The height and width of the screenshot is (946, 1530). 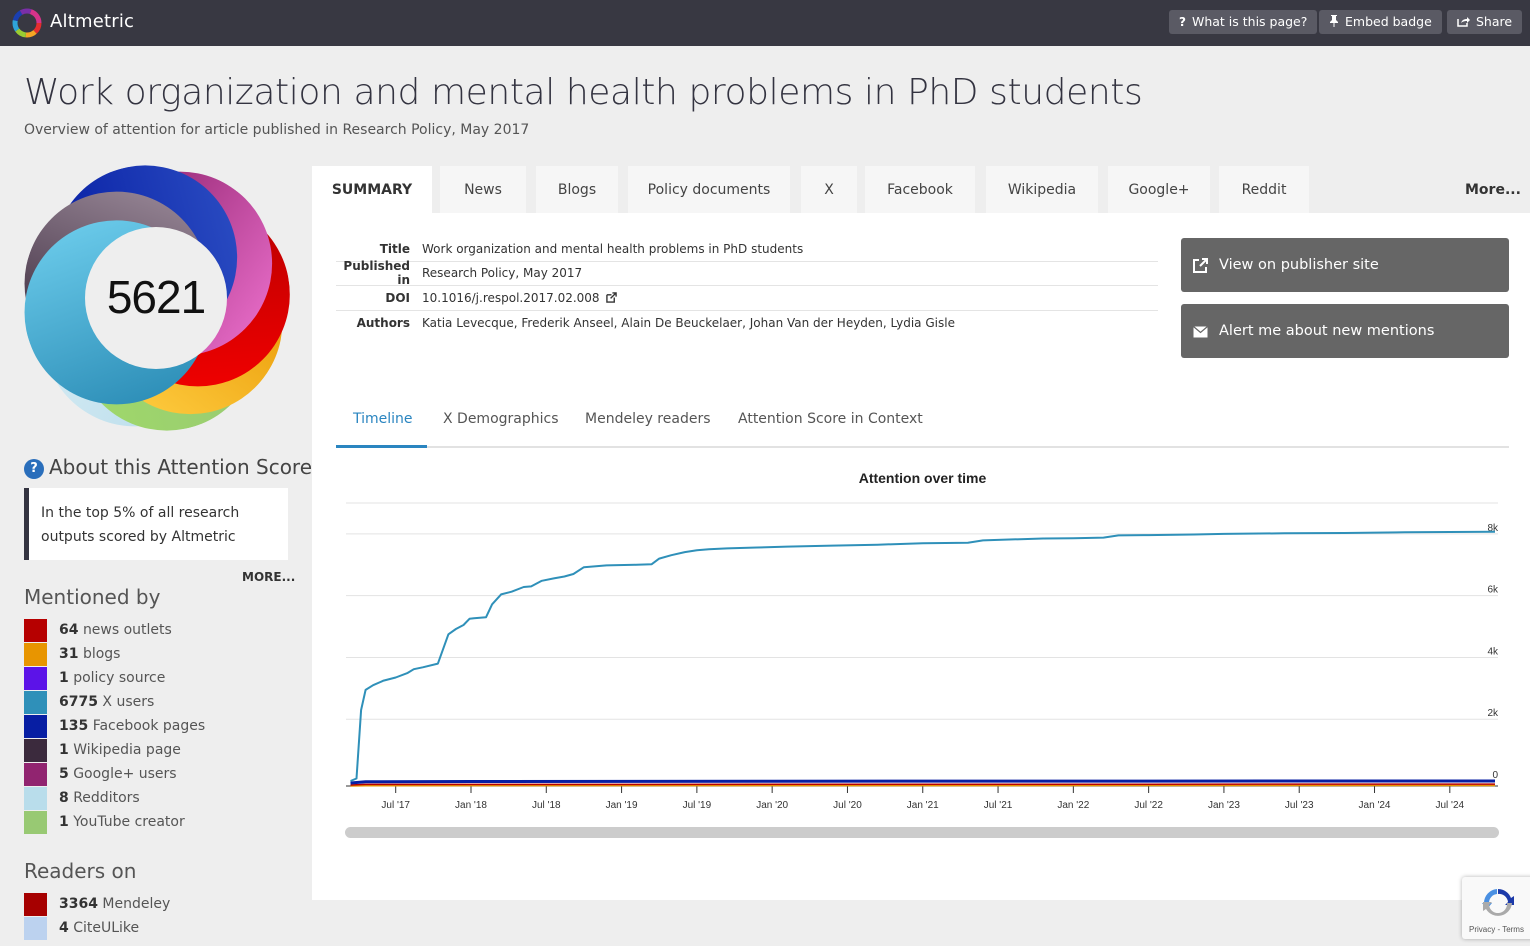 What do you see at coordinates (69, 630) in the screenshot?
I see `mention-count: 64` at bounding box center [69, 630].